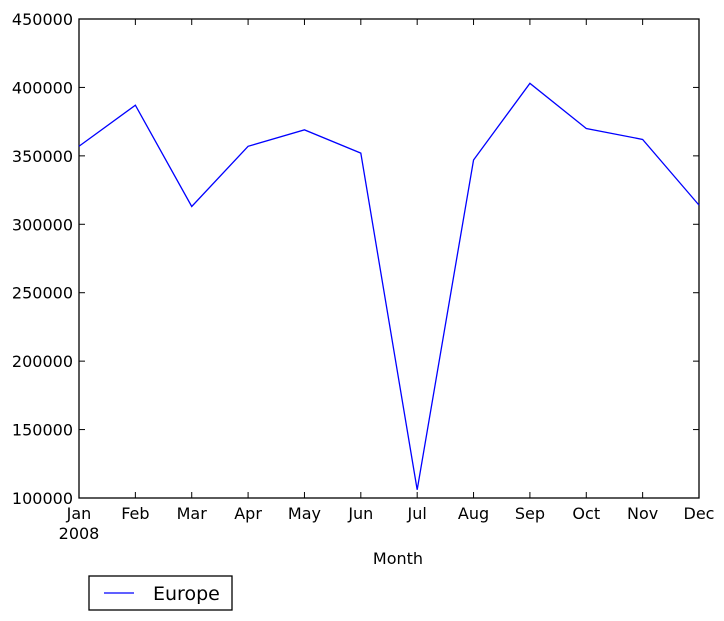  I want to click on x-tick-label: Oct, so click(586, 513).